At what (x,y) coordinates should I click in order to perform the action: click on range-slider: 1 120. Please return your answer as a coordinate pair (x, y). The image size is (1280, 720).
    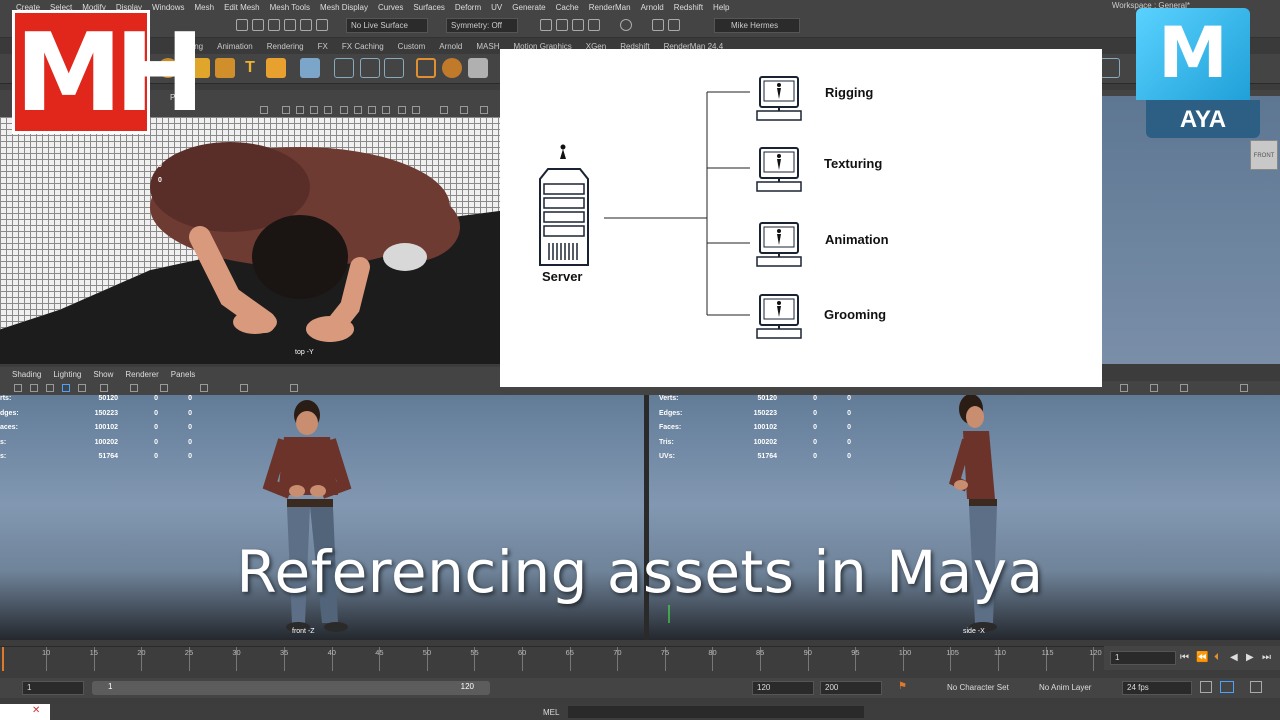
    Looking at the image, I should click on (291, 688).